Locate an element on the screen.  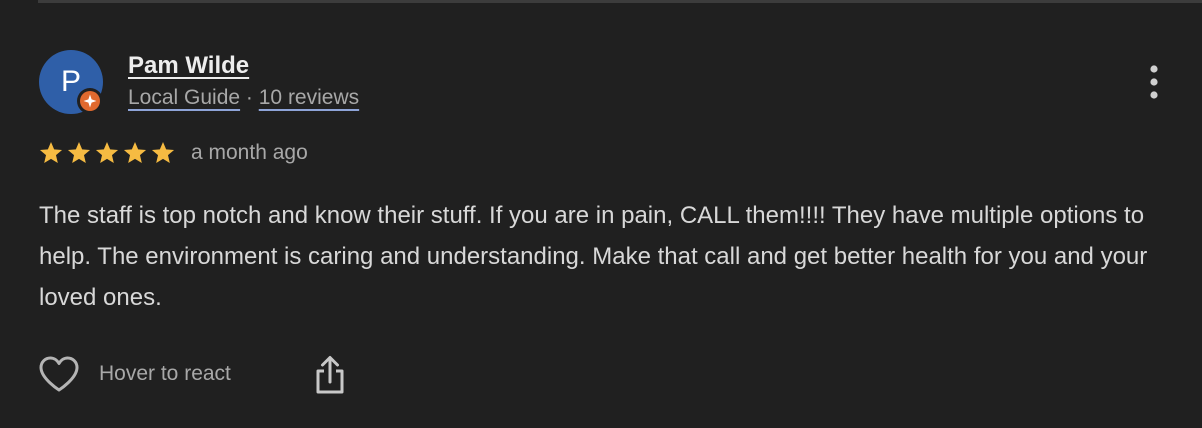
local-guide-badge-icon is located at coordinates (90, 101).